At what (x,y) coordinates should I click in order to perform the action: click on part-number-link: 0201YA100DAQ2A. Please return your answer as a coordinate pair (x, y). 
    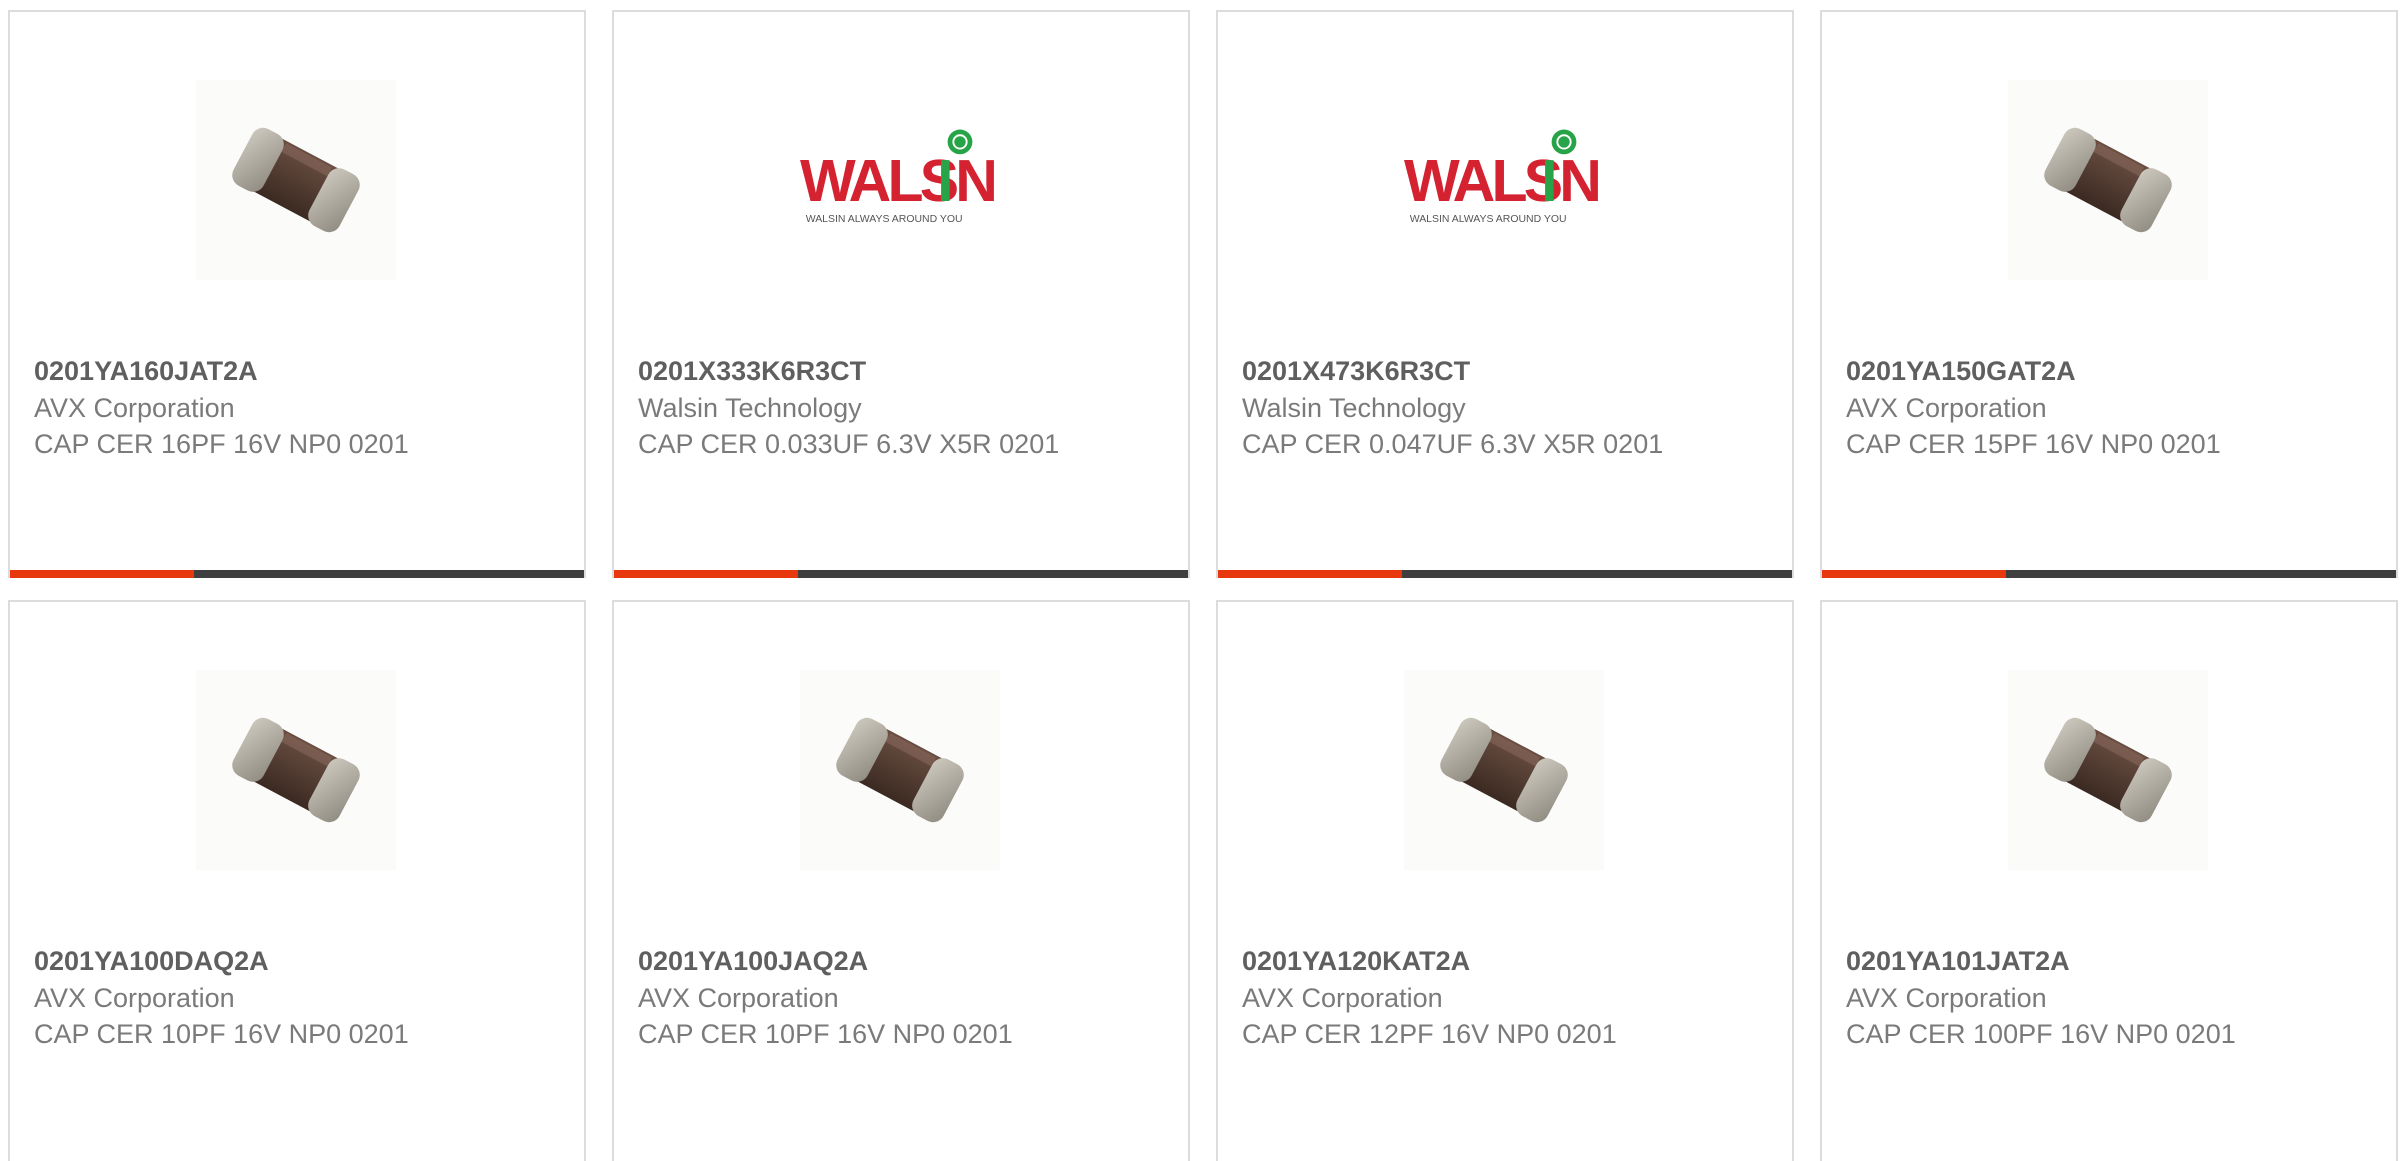
    Looking at the image, I should click on (254, 961).